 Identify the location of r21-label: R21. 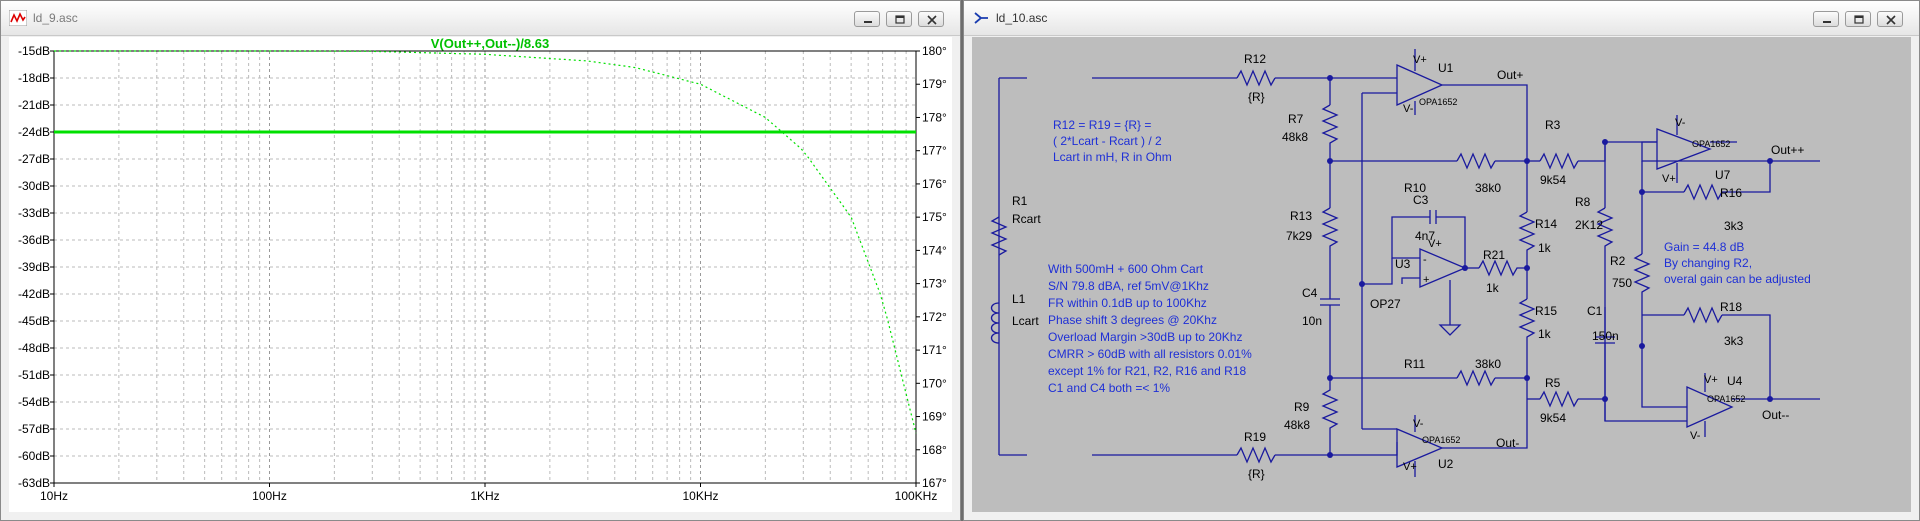
(1494, 255).